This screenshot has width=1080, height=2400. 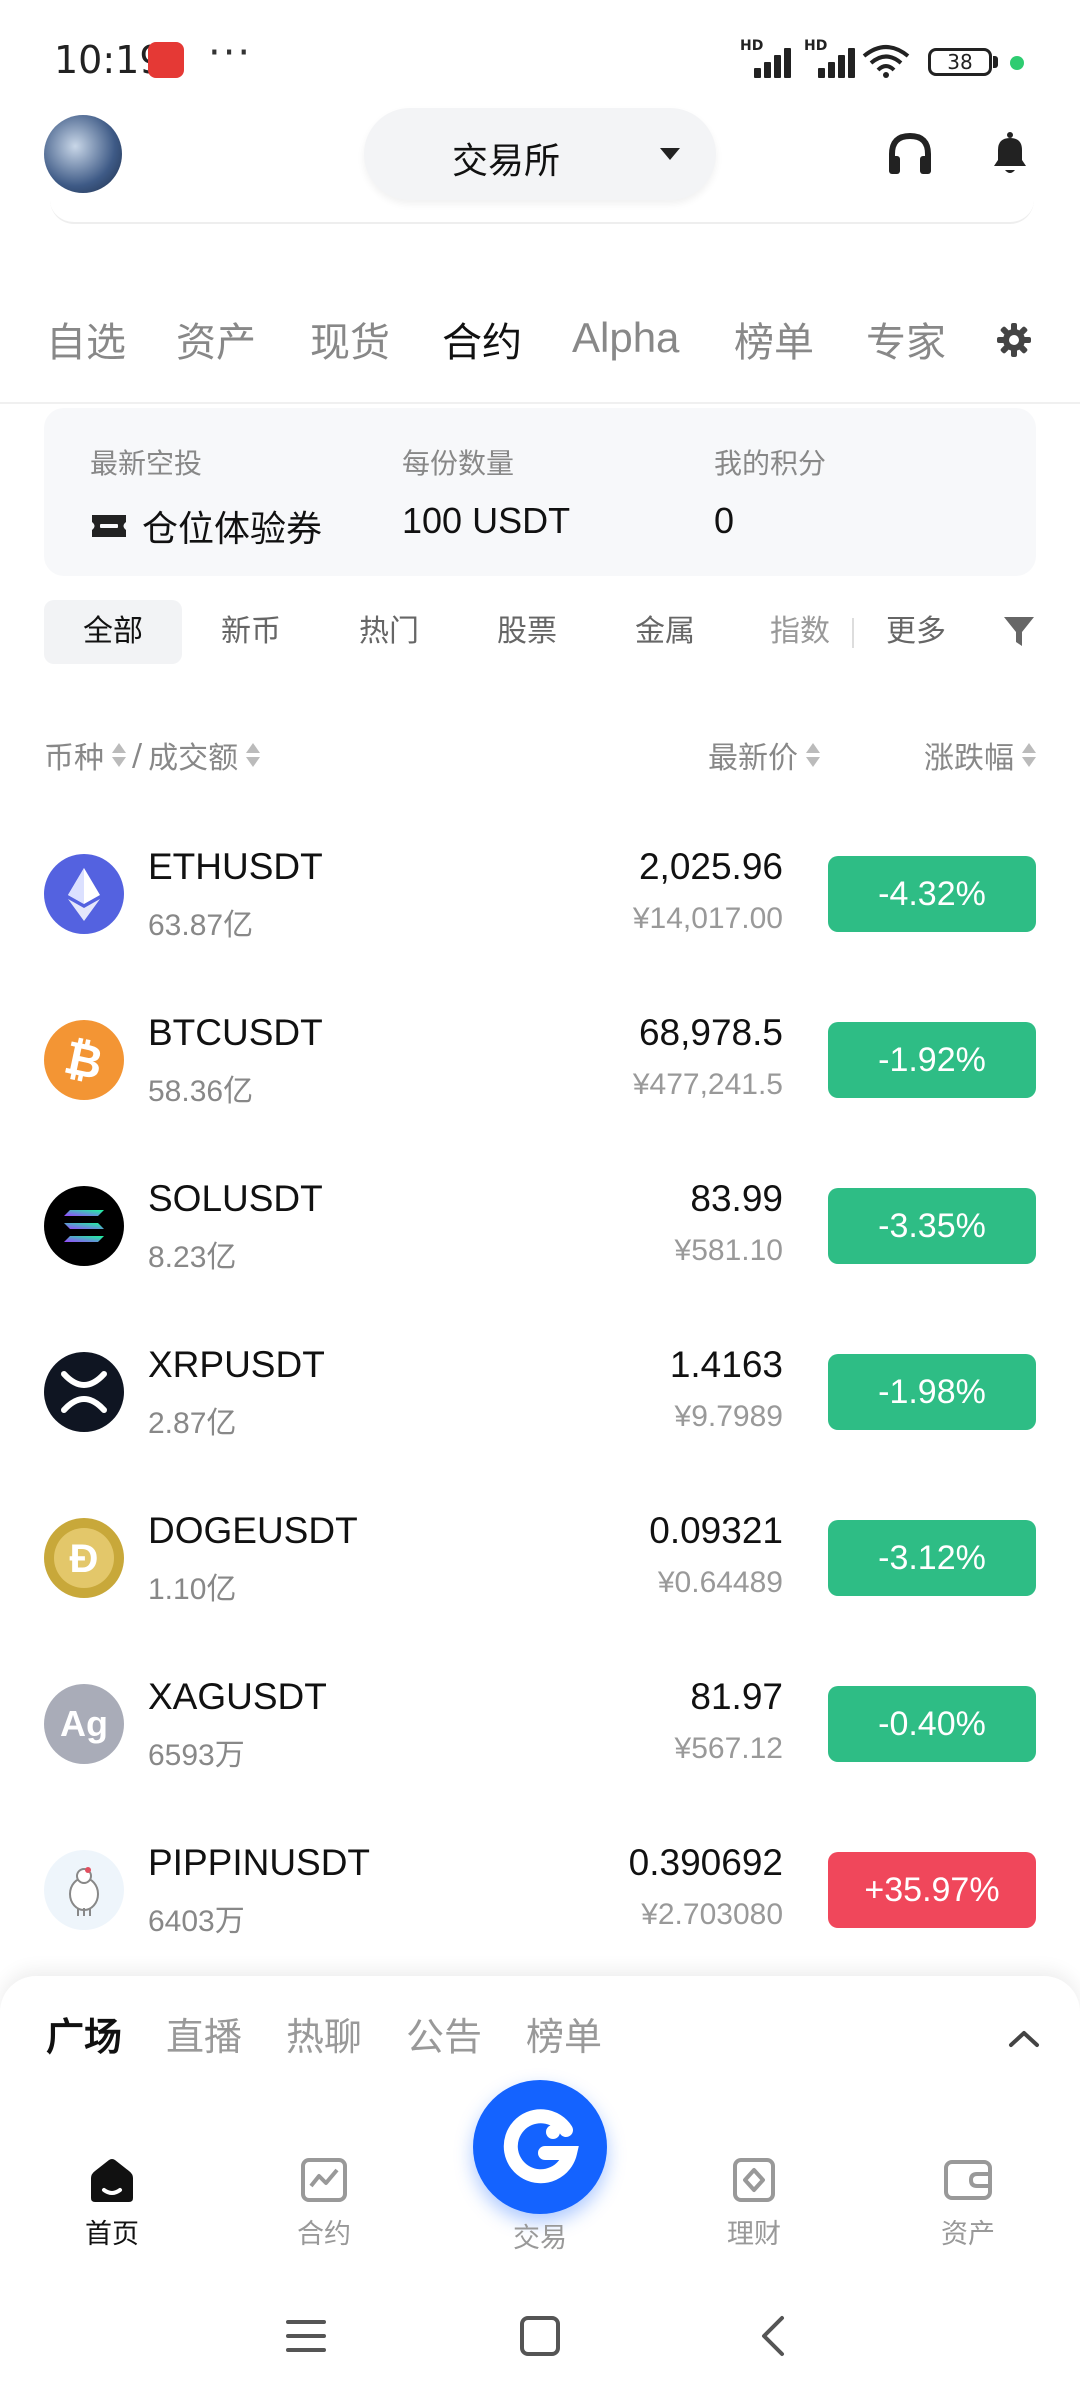 I want to click on avatar, so click(x=83, y=154).